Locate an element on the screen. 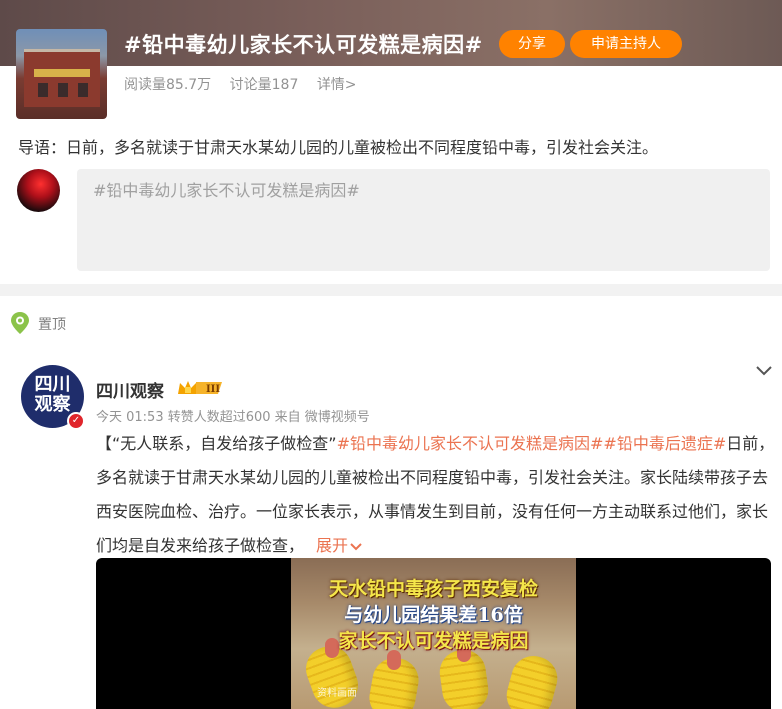 The image size is (782, 709). poster-name: 四川观察 is located at coordinates (130, 389).